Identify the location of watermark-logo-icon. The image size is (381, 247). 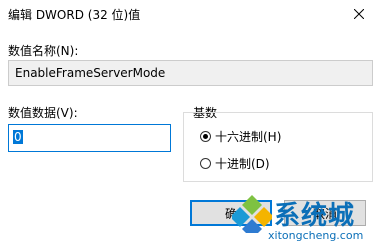
(252, 214).